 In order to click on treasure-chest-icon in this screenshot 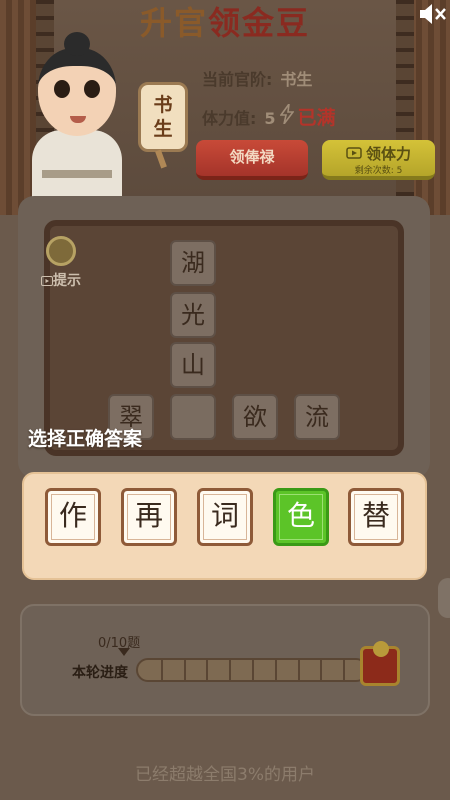, I will do `click(380, 663)`.